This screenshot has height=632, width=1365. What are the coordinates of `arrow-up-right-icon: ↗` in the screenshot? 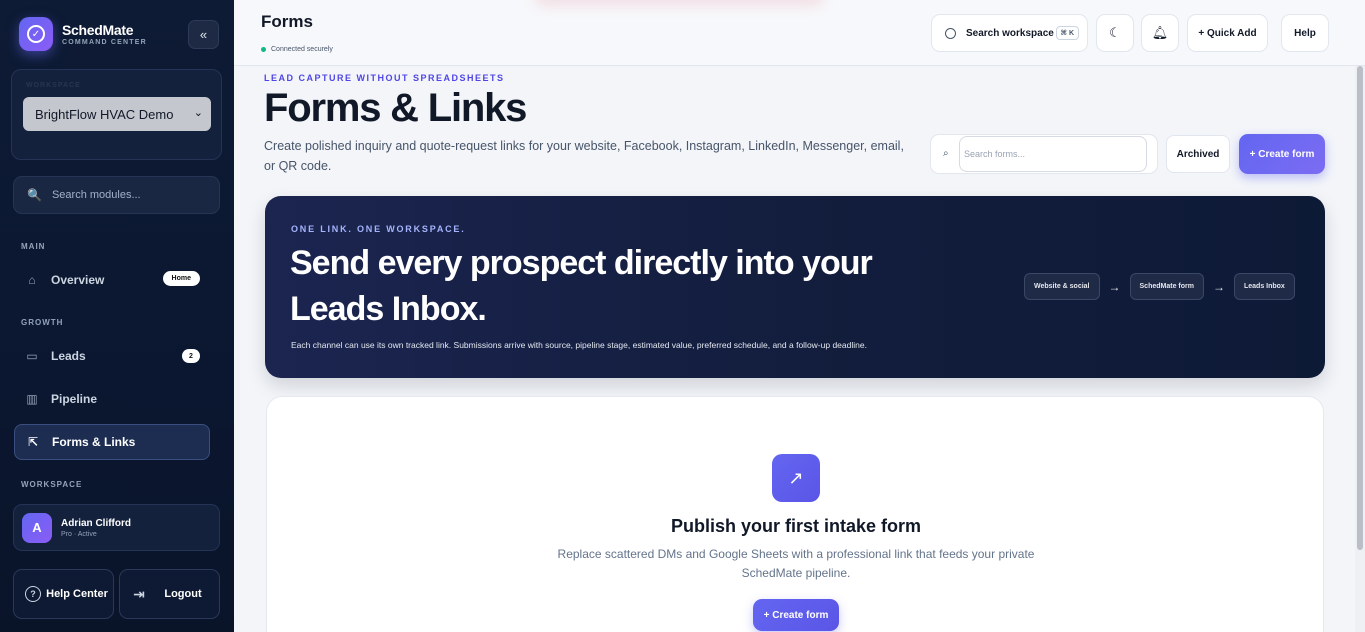 It's located at (796, 478).